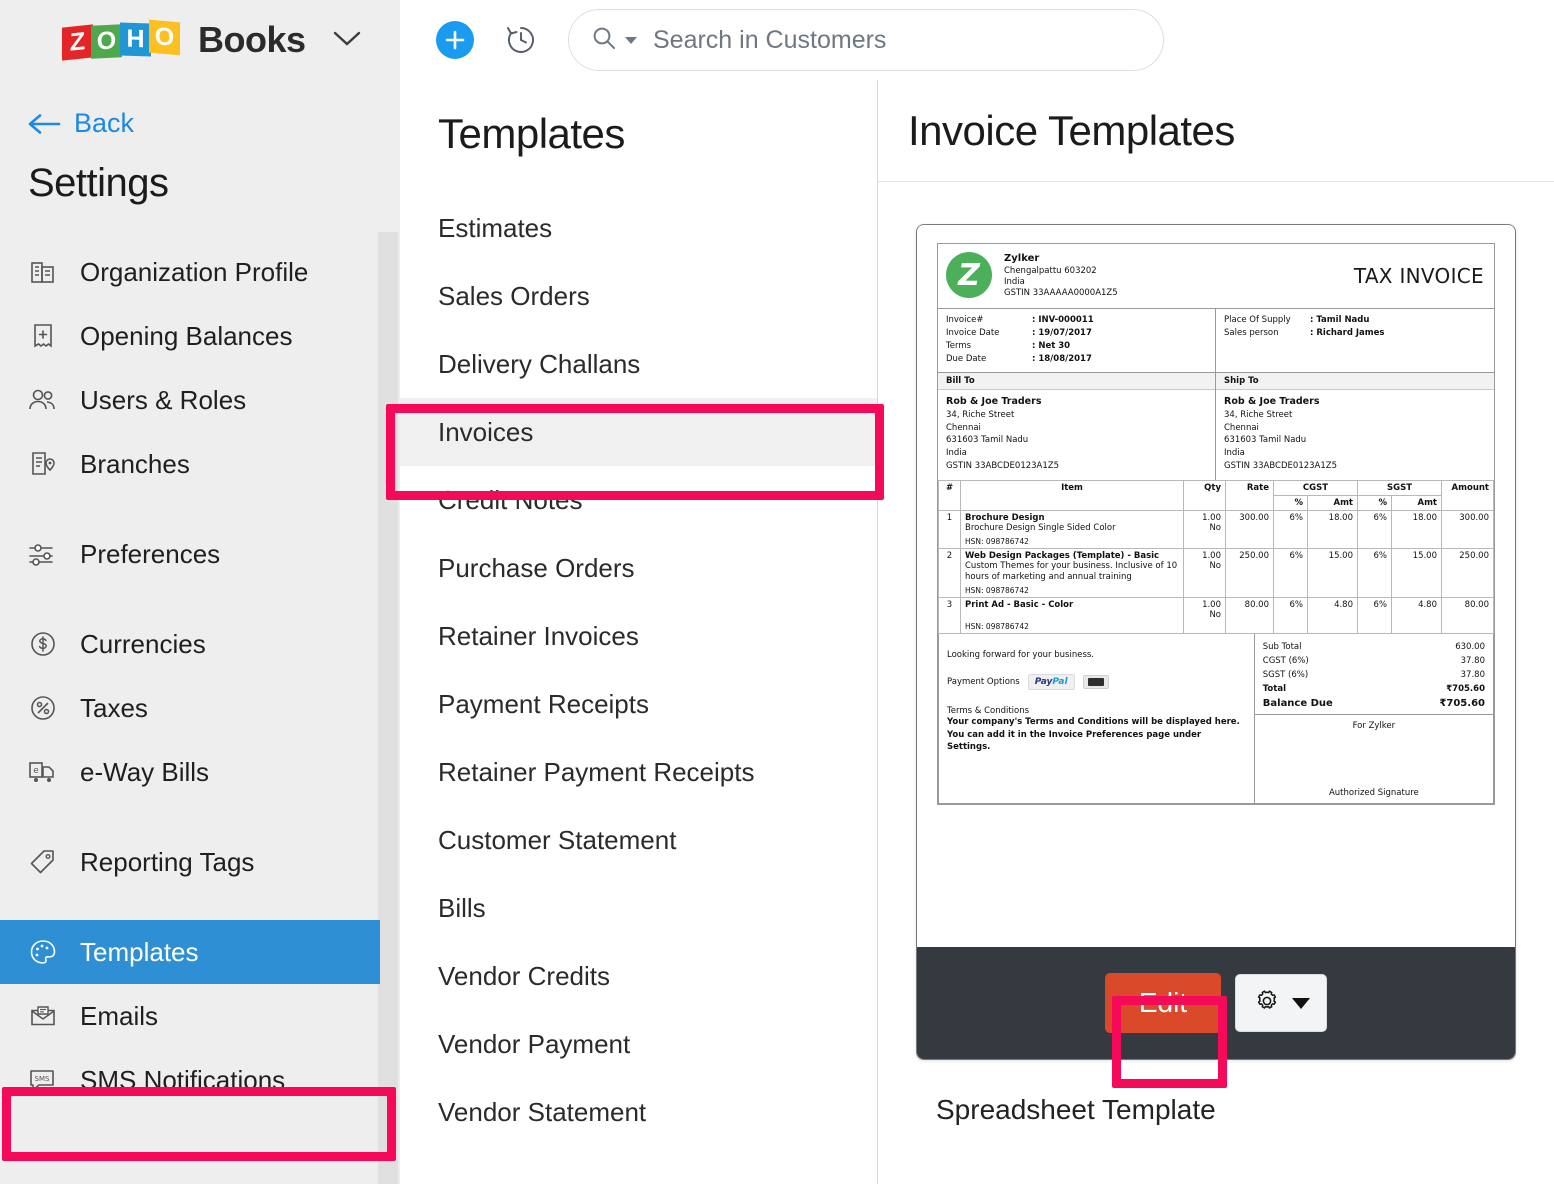 The height and width of the screenshot is (1184, 1554). I want to click on tag-icon, so click(43, 862).